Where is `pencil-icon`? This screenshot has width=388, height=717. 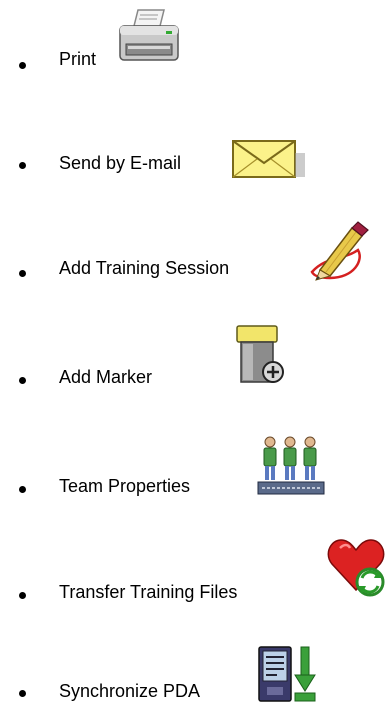
pencil-icon is located at coordinates (339, 251).